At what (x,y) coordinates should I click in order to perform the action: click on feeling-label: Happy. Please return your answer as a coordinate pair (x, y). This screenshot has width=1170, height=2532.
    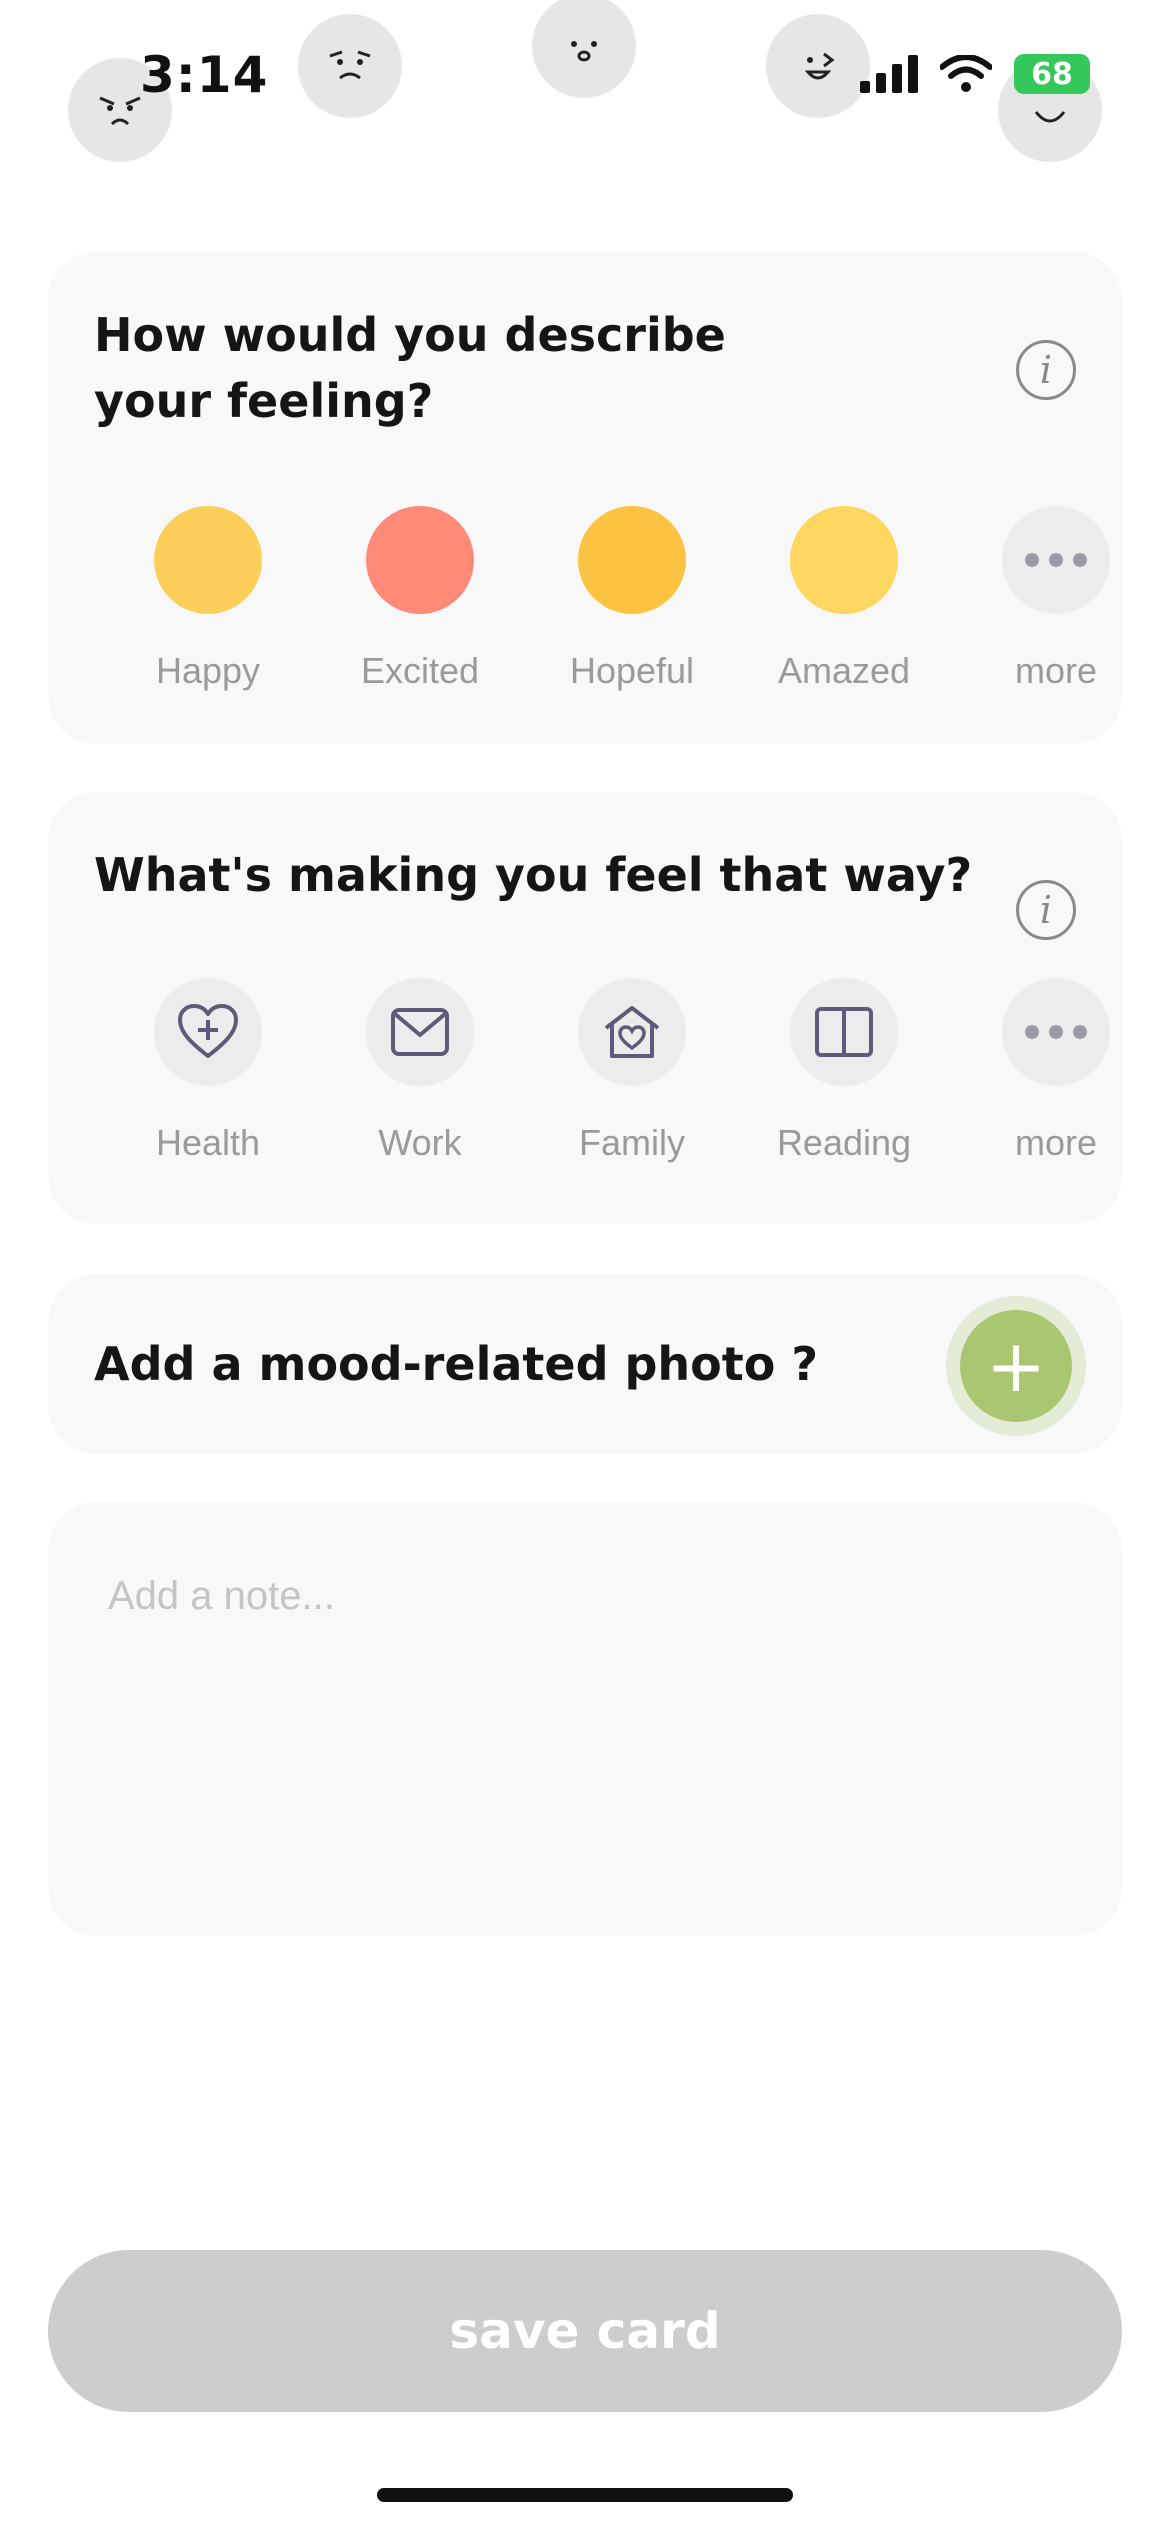
    Looking at the image, I should click on (208, 670).